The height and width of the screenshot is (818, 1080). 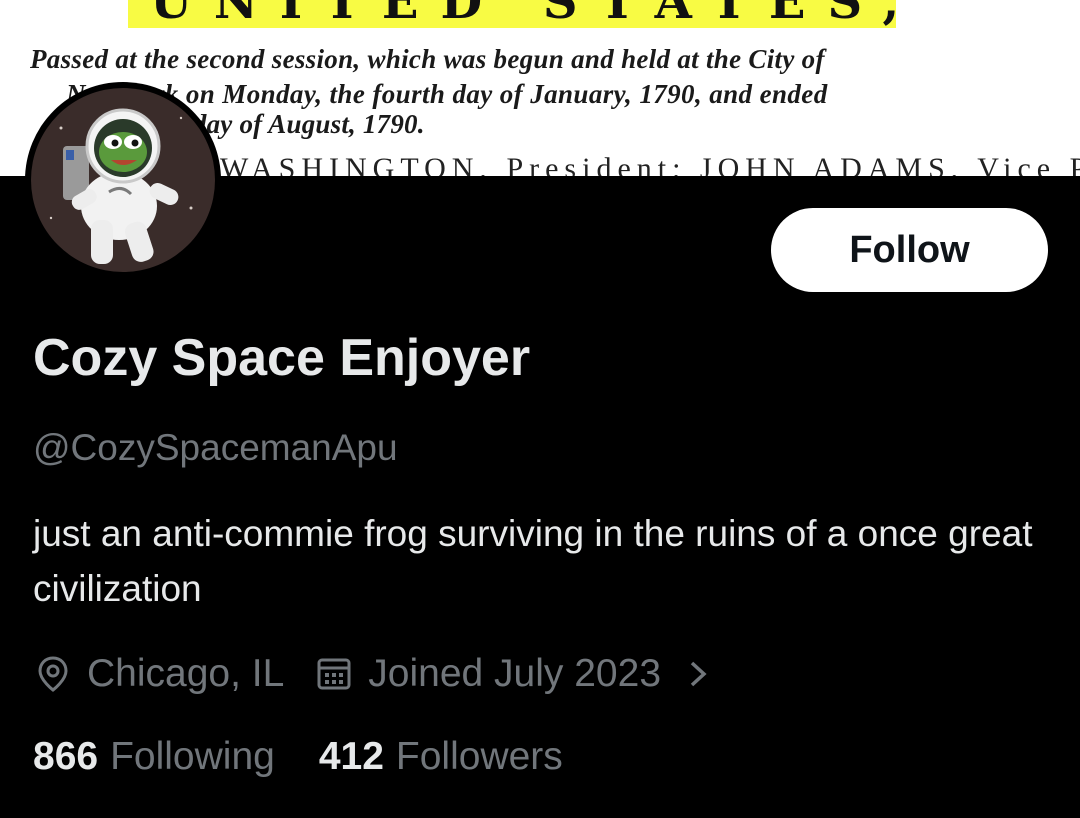 I want to click on banner-headline: UNITED STATES,, so click(x=536, y=15).